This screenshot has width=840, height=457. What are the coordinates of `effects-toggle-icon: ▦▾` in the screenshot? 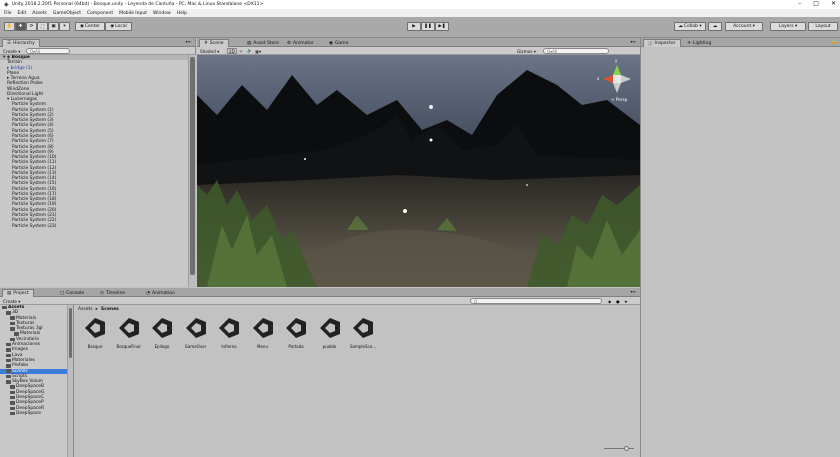 It's located at (258, 51).